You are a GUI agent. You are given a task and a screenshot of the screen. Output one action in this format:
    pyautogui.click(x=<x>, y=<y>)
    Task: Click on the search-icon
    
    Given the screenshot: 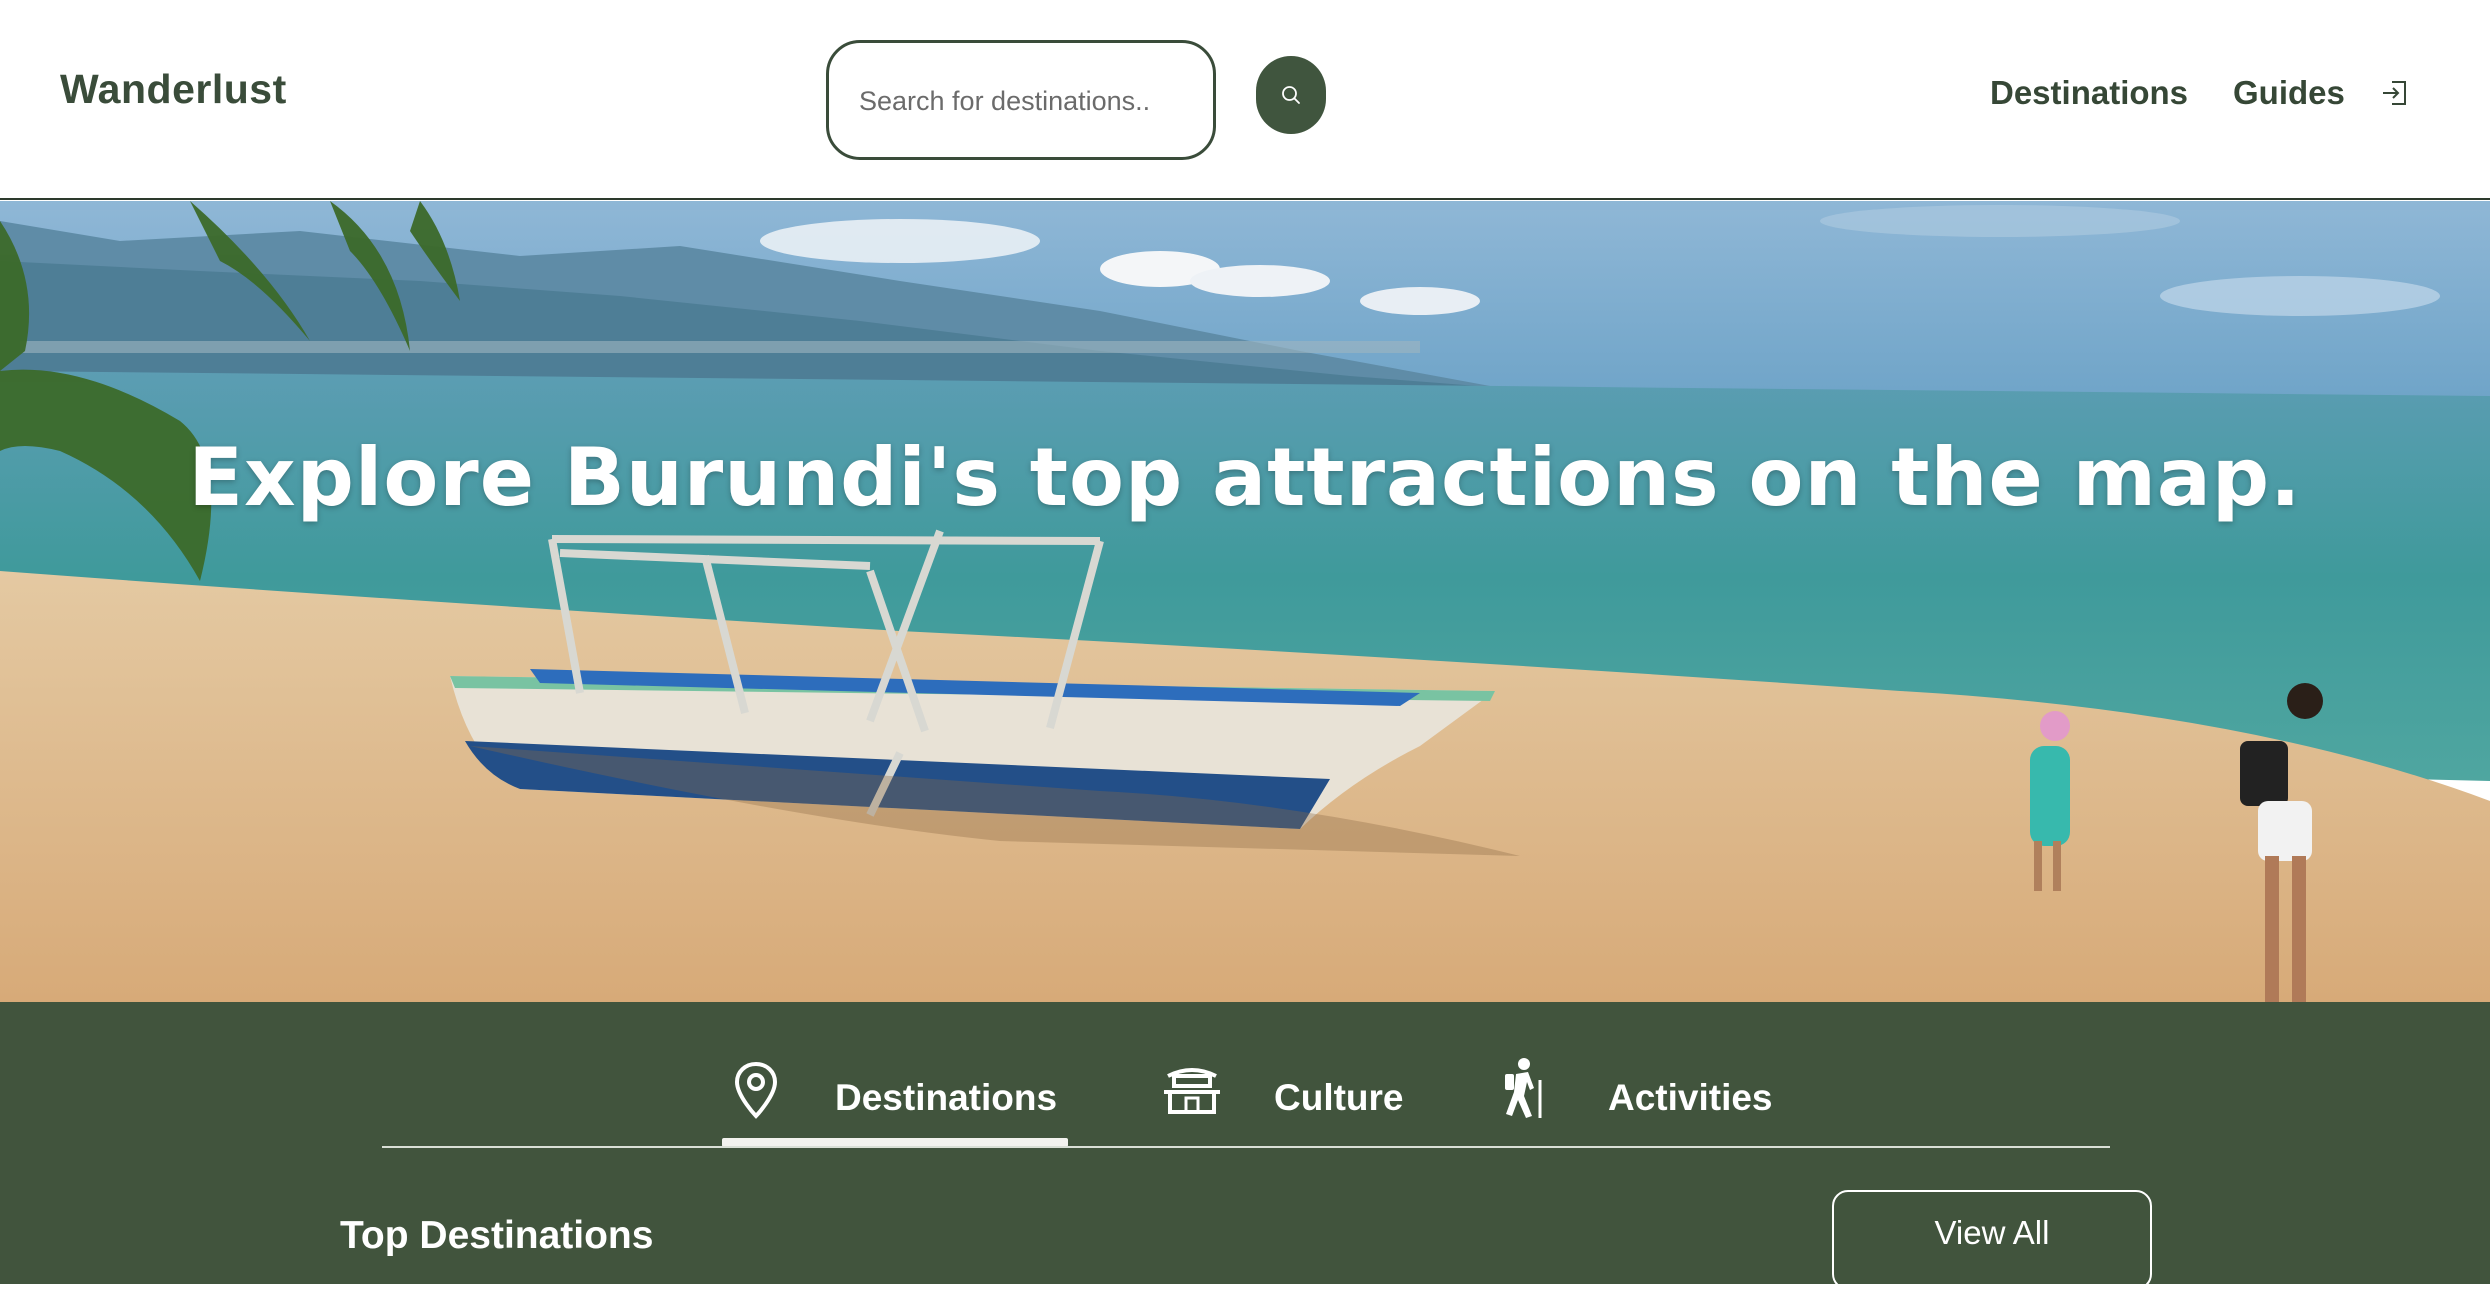 What is the action you would take?
    pyautogui.click(x=1291, y=95)
    